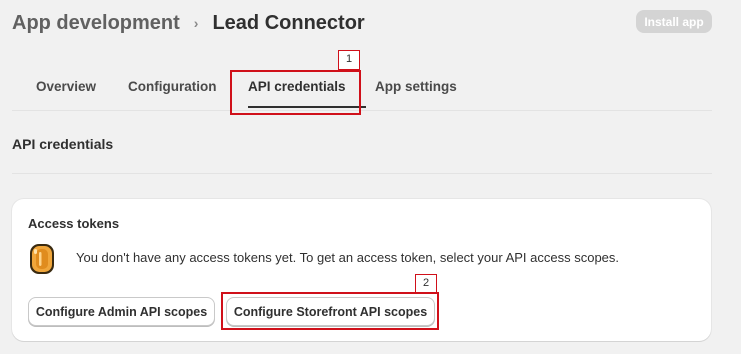 The height and width of the screenshot is (354, 741). Describe the element at coordinates (196, 23) in the screenshot. I see `chevron-right-icon: ›` at that location.